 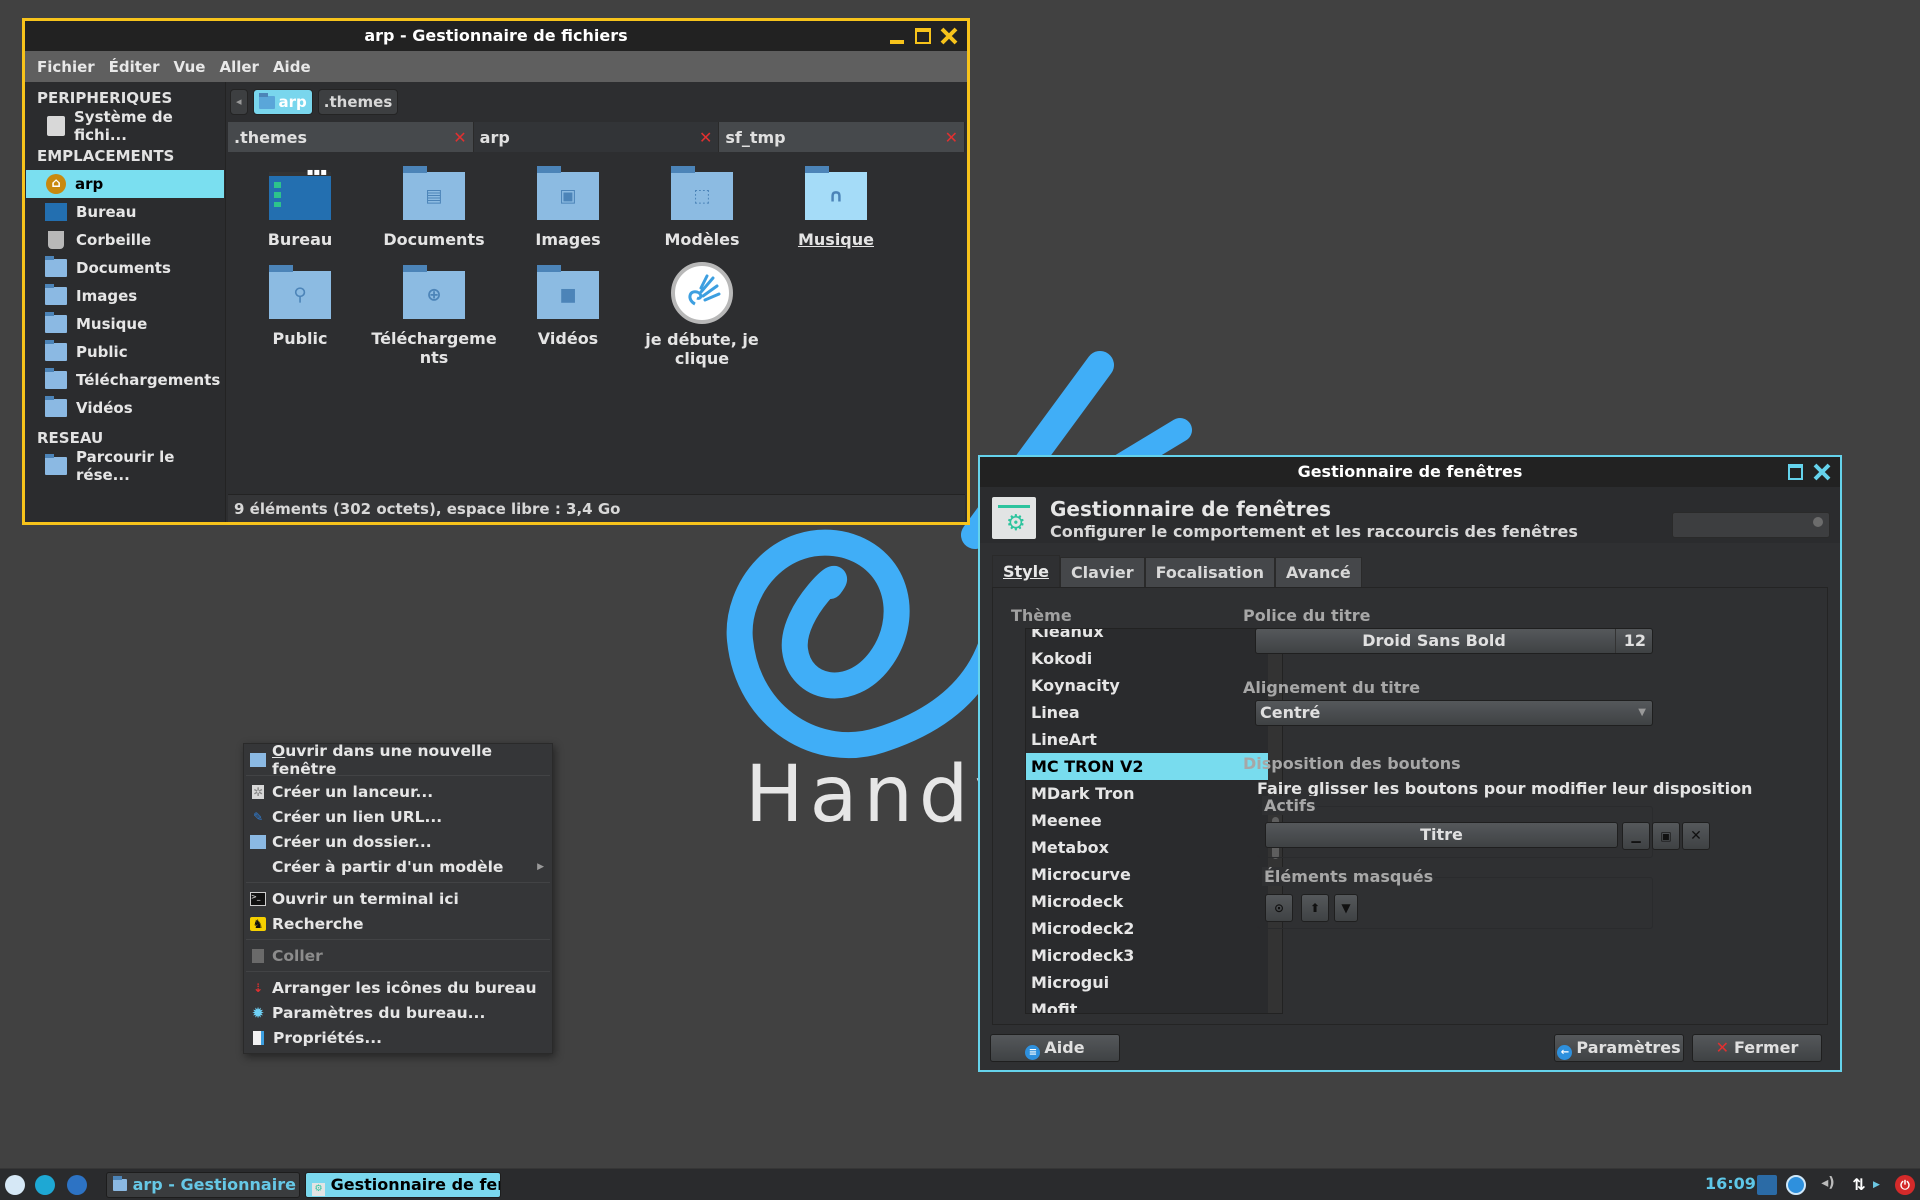 What do you see at coordinates (238, 67) in the screenshot?
I see `menu-aller: Aller` at bounding box center [238, 67].